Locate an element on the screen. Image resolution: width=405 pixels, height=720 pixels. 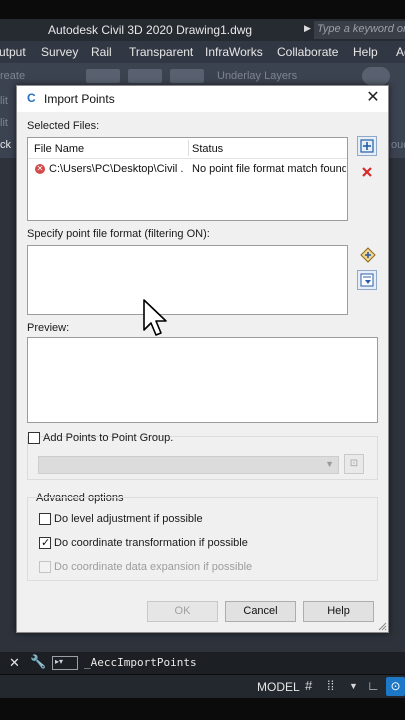
column-header-file-name: File Name is located at coordinates (59, 149).